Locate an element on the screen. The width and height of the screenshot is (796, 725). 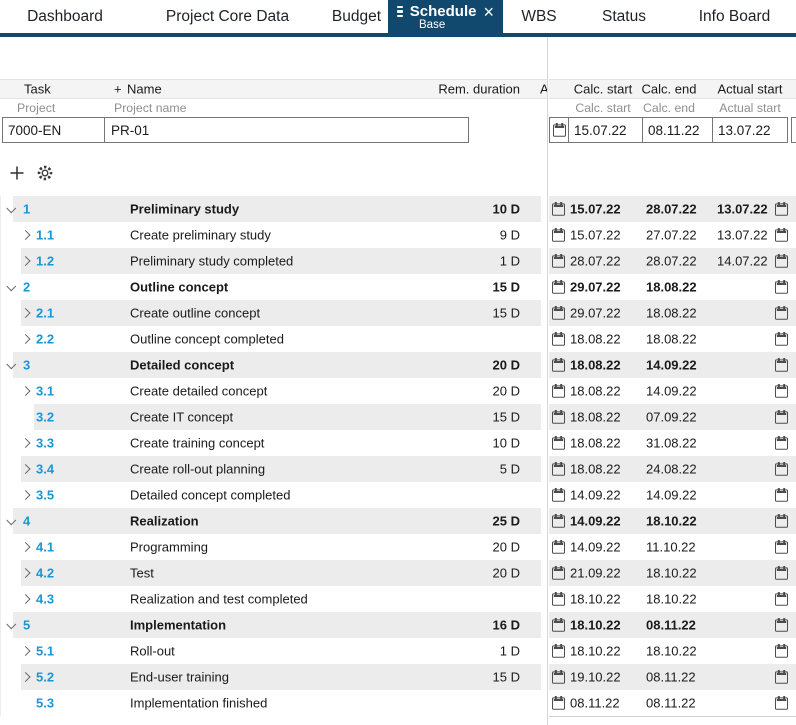
task-row: 3.2 Create IT concept 15 D is located at coordinates (271, 417).